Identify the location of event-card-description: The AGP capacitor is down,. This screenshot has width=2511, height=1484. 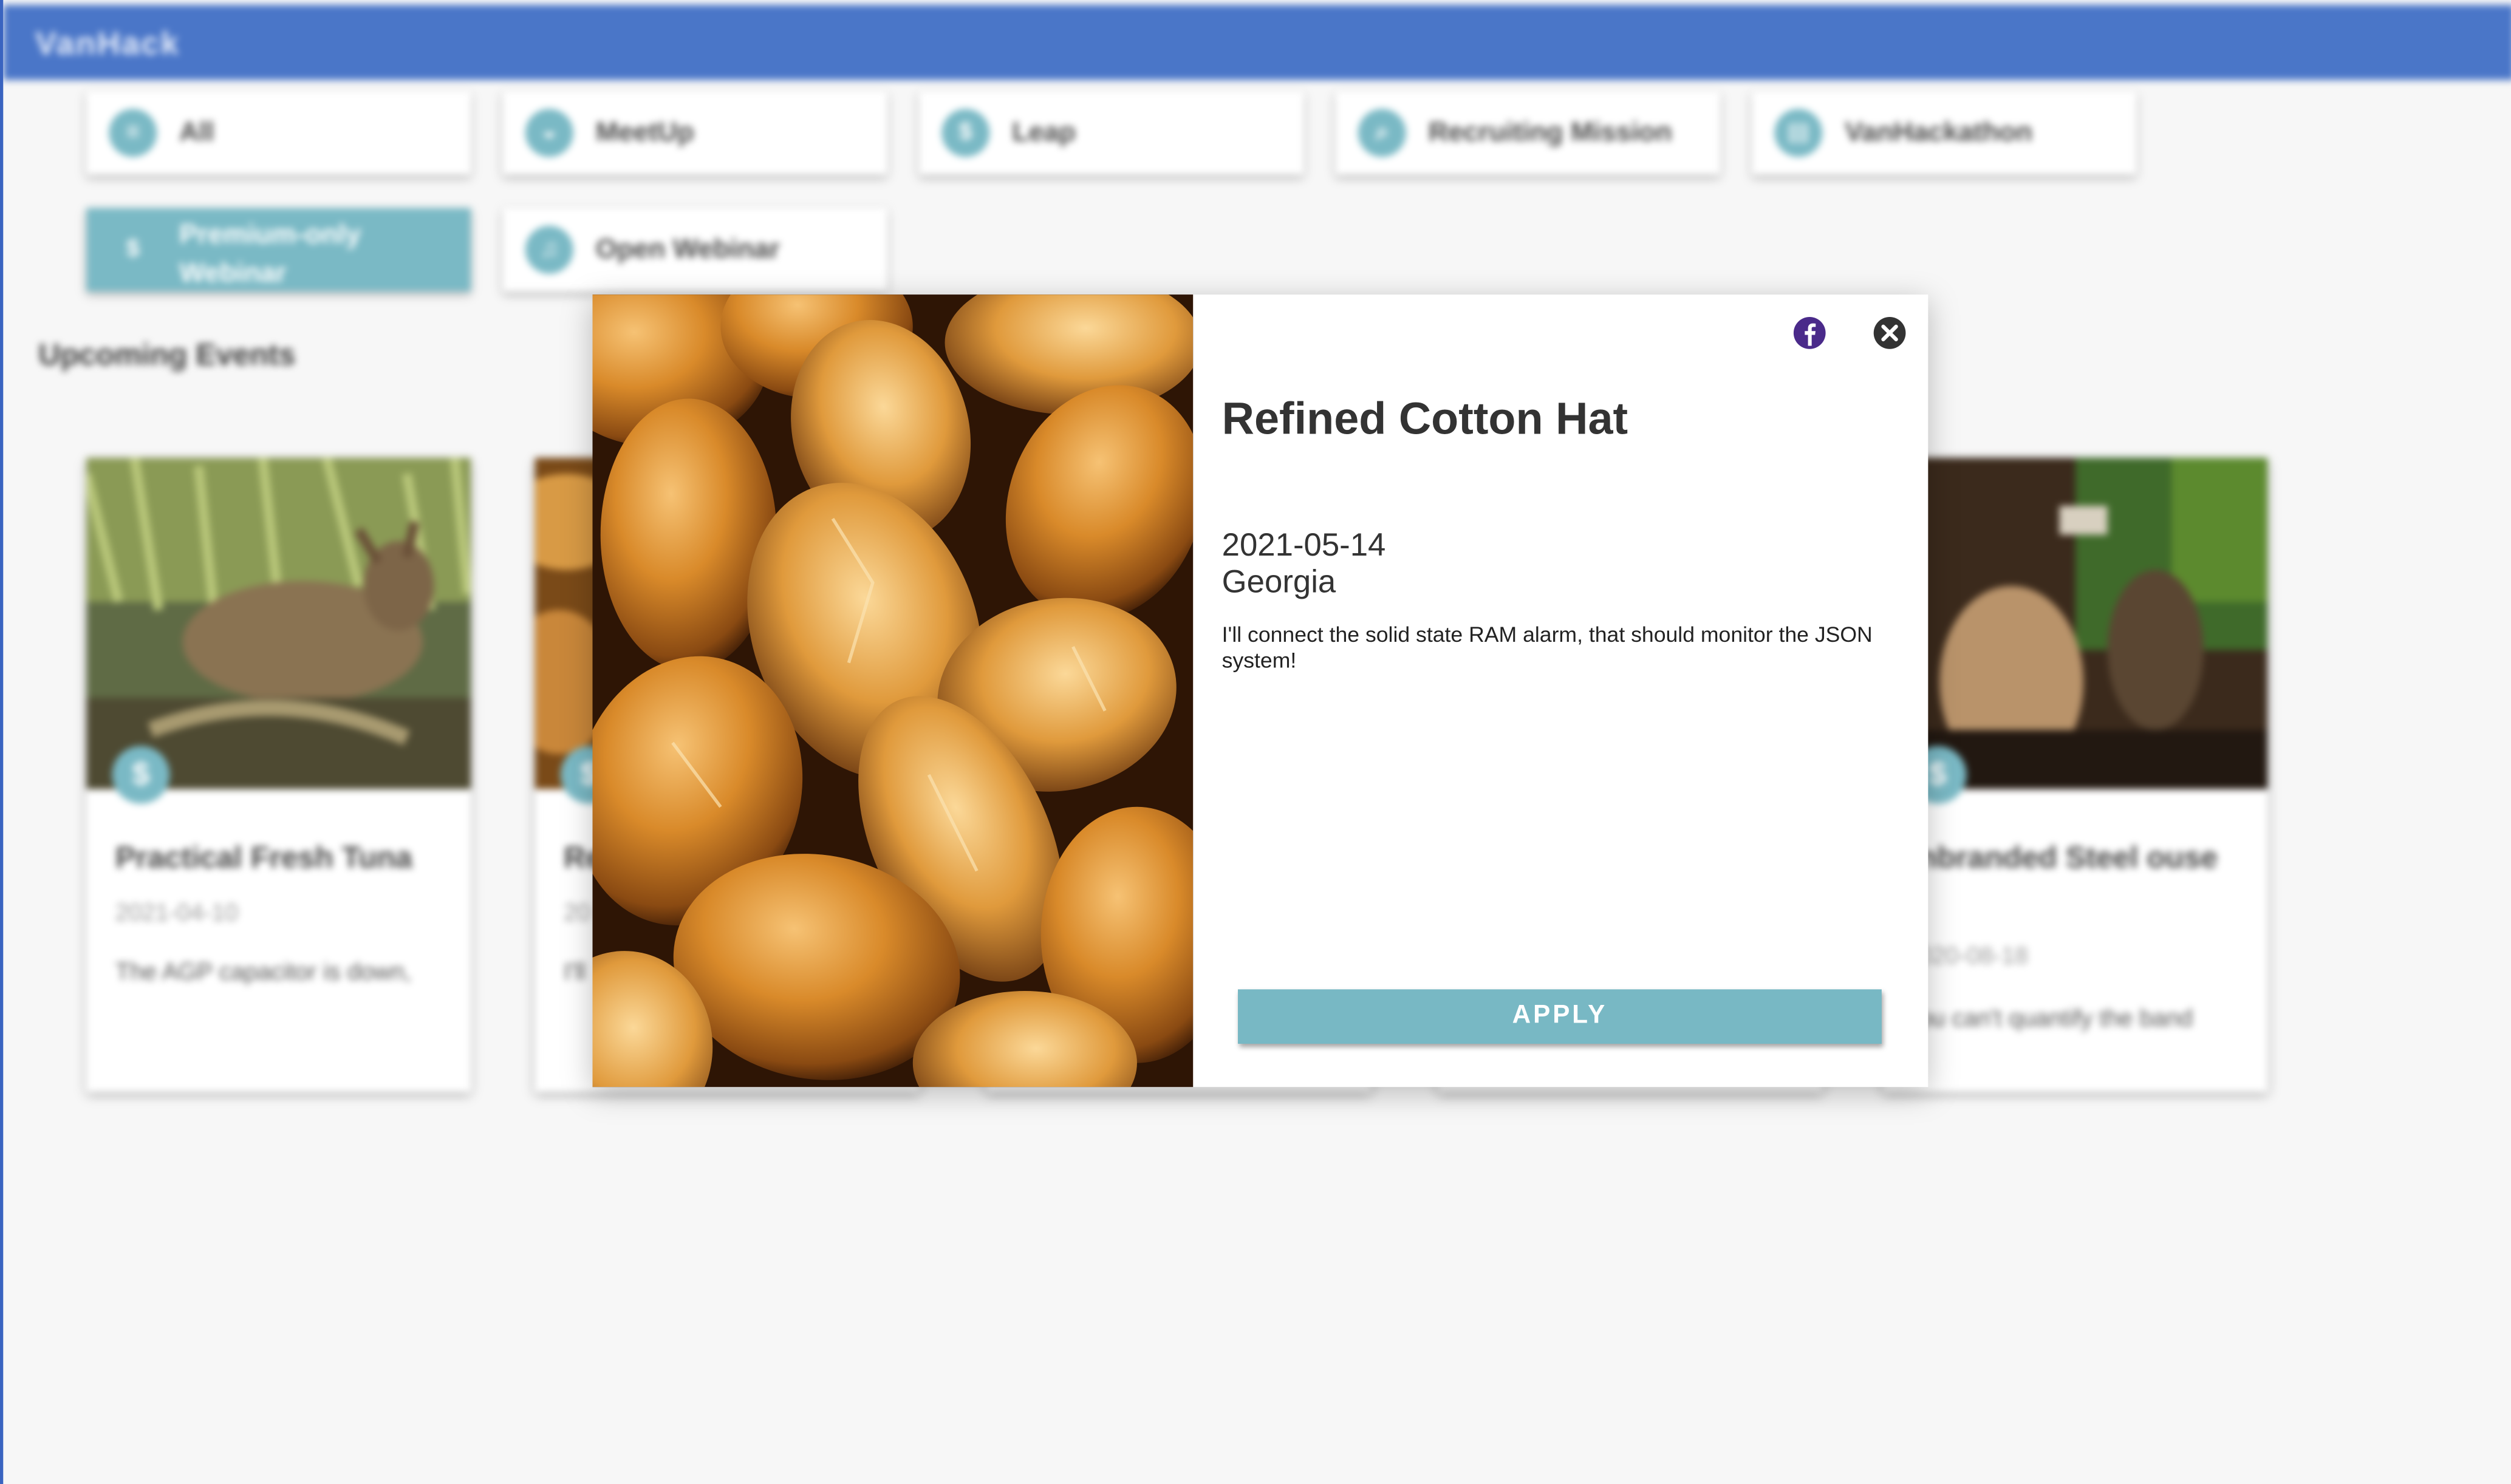
(263, 973).